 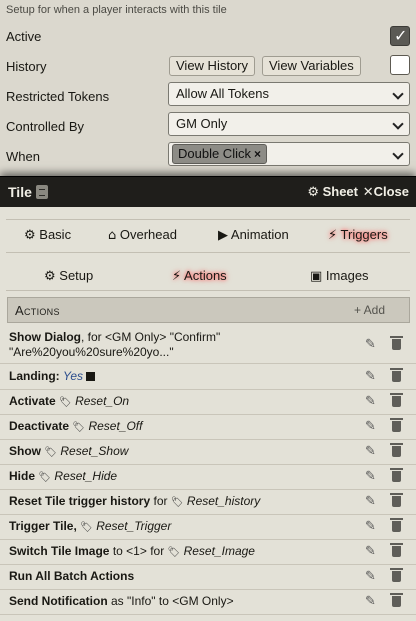 I want to click on tab-triggers: ⚡ Triggers, so click(x=358, y=235).